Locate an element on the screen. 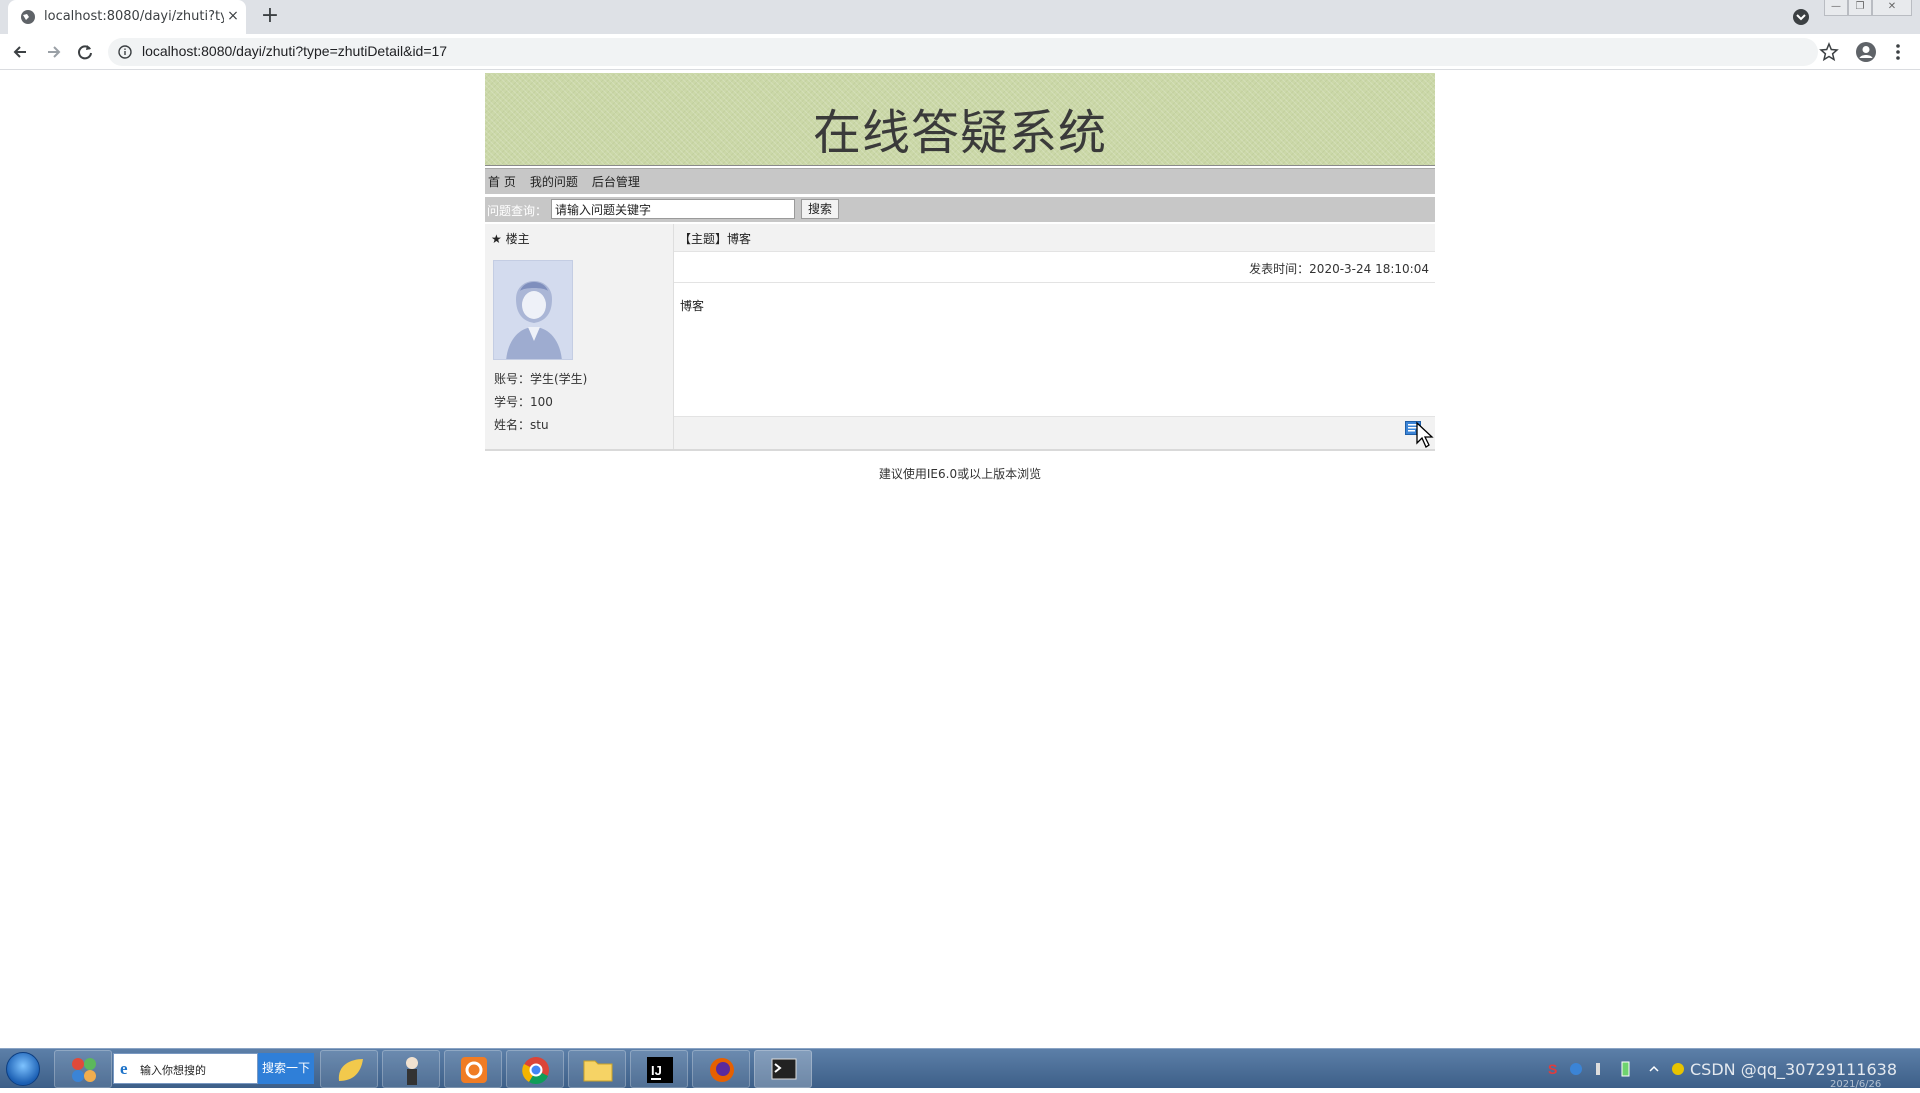 The width and height of the screenshot is (1920, 1093). tray-date: 2021/6/26 is located at coordinates (1856, 1084).